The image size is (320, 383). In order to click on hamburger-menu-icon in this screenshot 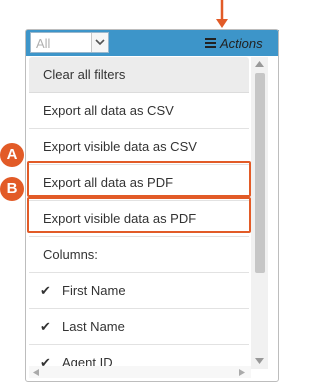, I will do `click(210, 43)`.